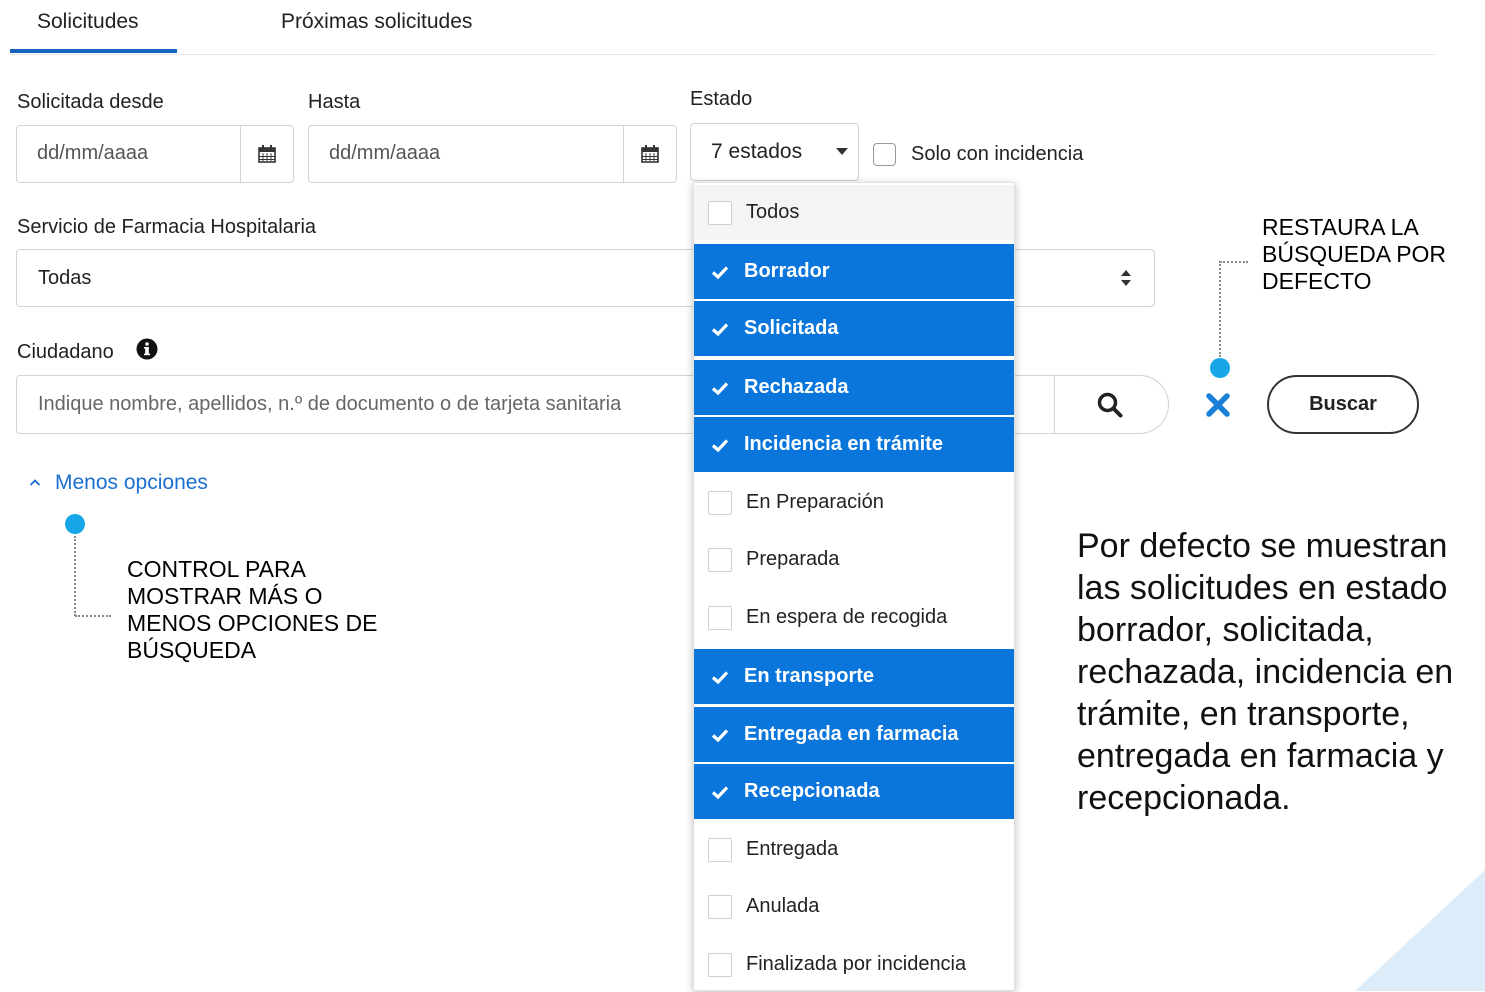 The image size is (1485, 992). Describe the element at coordinates (854, 212) in the screenshot. I see `estado-option-todos: Todos` at that location.